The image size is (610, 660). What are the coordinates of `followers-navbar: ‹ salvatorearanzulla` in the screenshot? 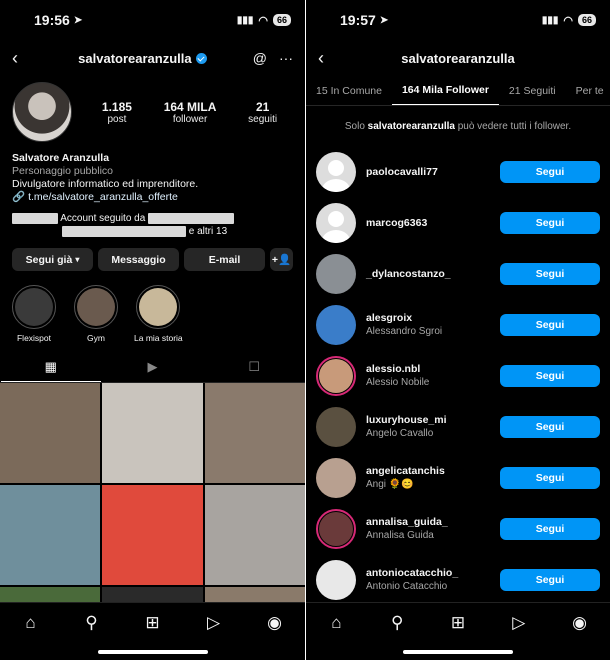 It's located at (458, 58).